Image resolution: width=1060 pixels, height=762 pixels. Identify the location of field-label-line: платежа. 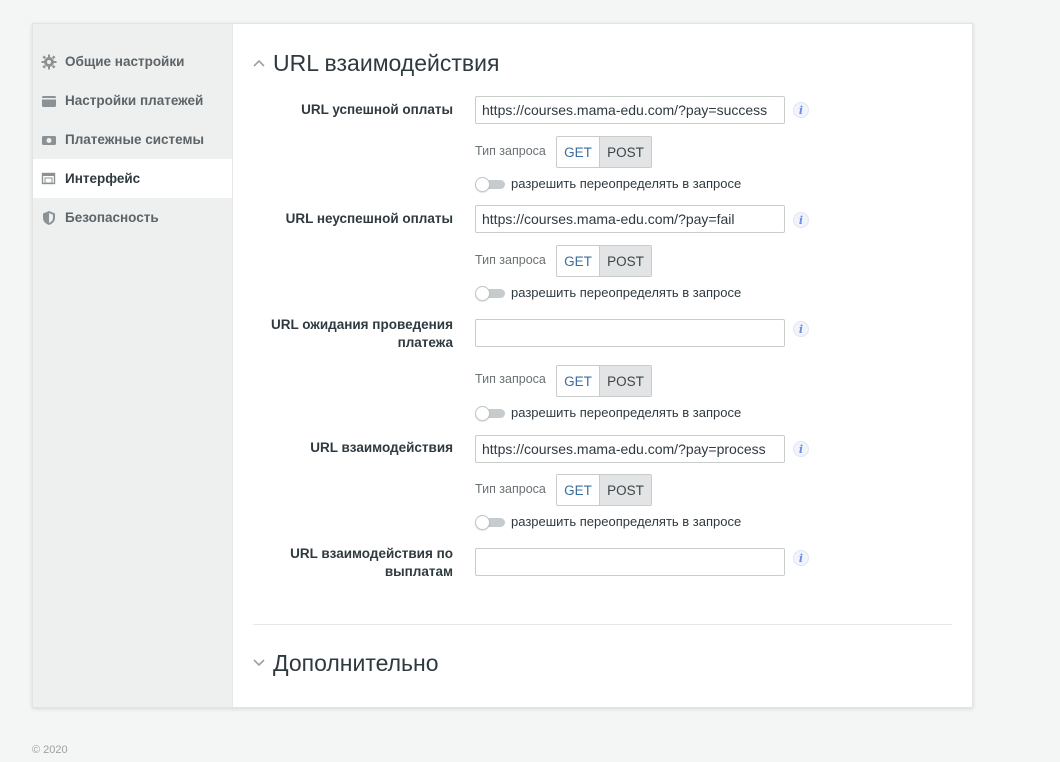
(425, 342).